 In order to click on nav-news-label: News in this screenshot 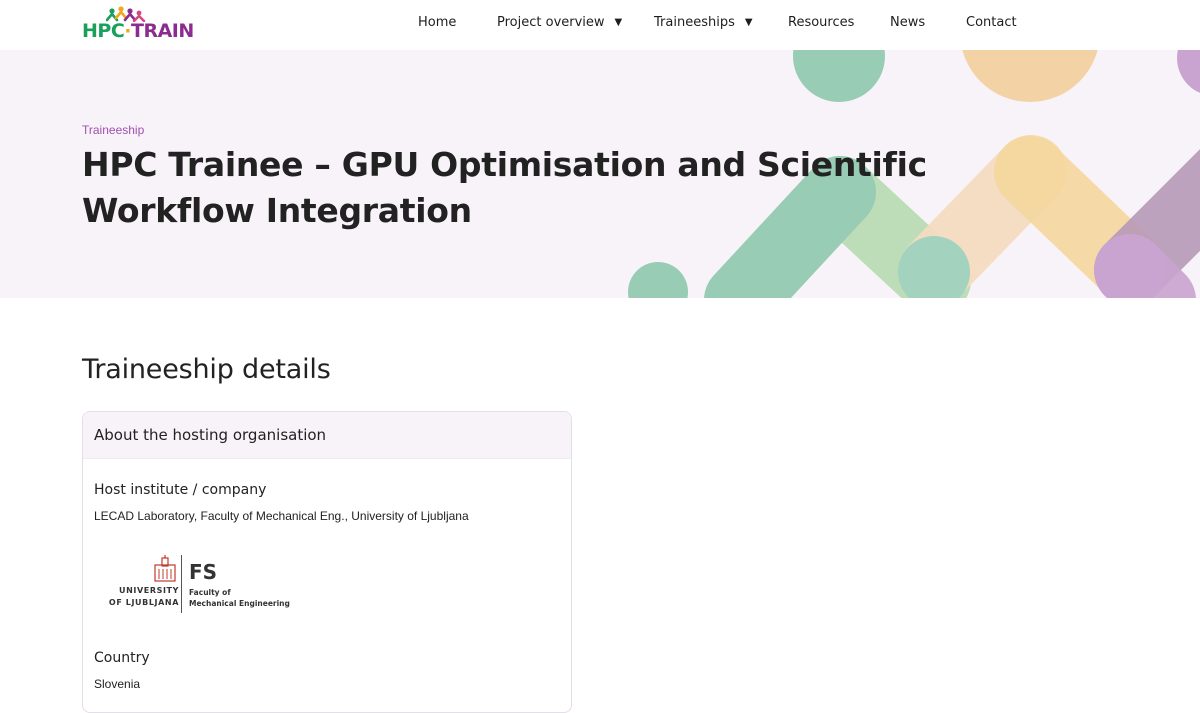, I will do `click(908, 22)`.